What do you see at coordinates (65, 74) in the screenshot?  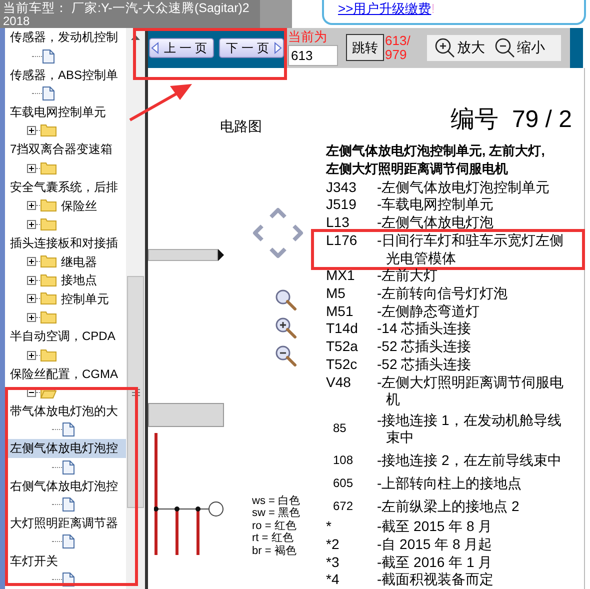 I see `tree-item: 传感器，ABS控制单` at bounding box center [65, 74].